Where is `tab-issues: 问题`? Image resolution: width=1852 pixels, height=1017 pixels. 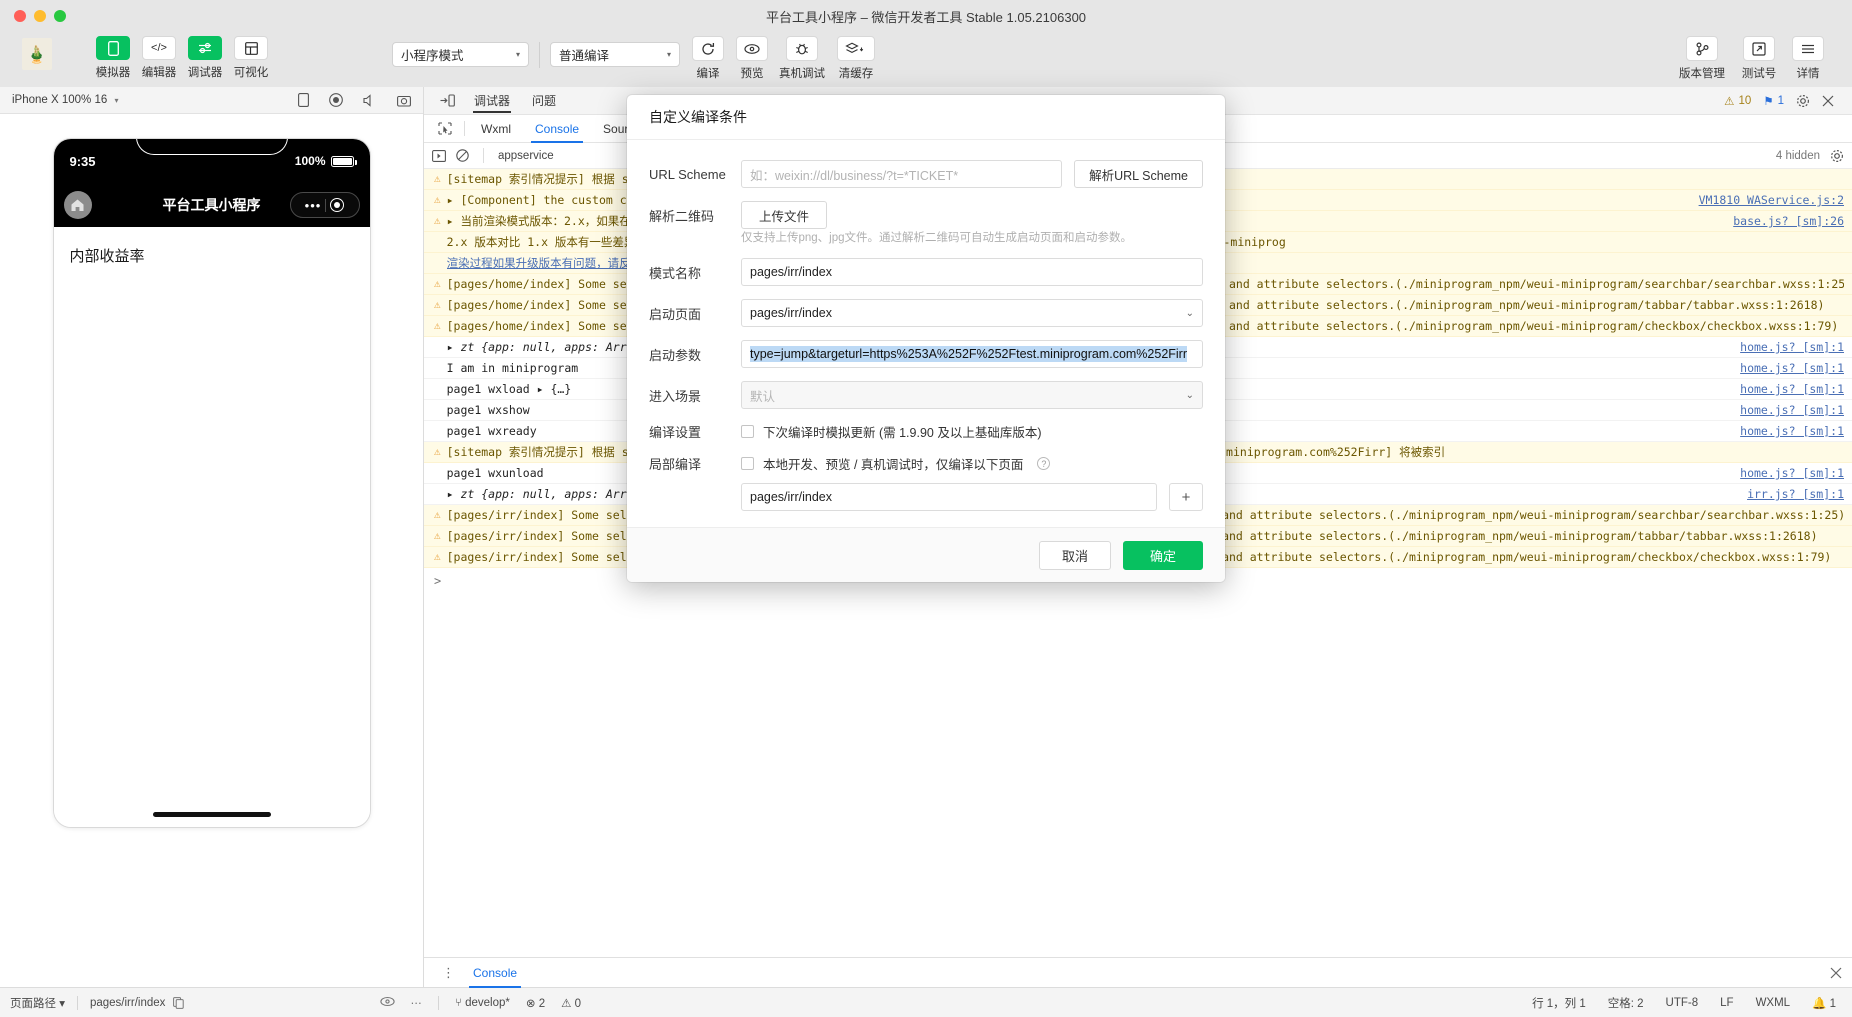 tab-issues: 问题 is located at coordinates (544, 101).